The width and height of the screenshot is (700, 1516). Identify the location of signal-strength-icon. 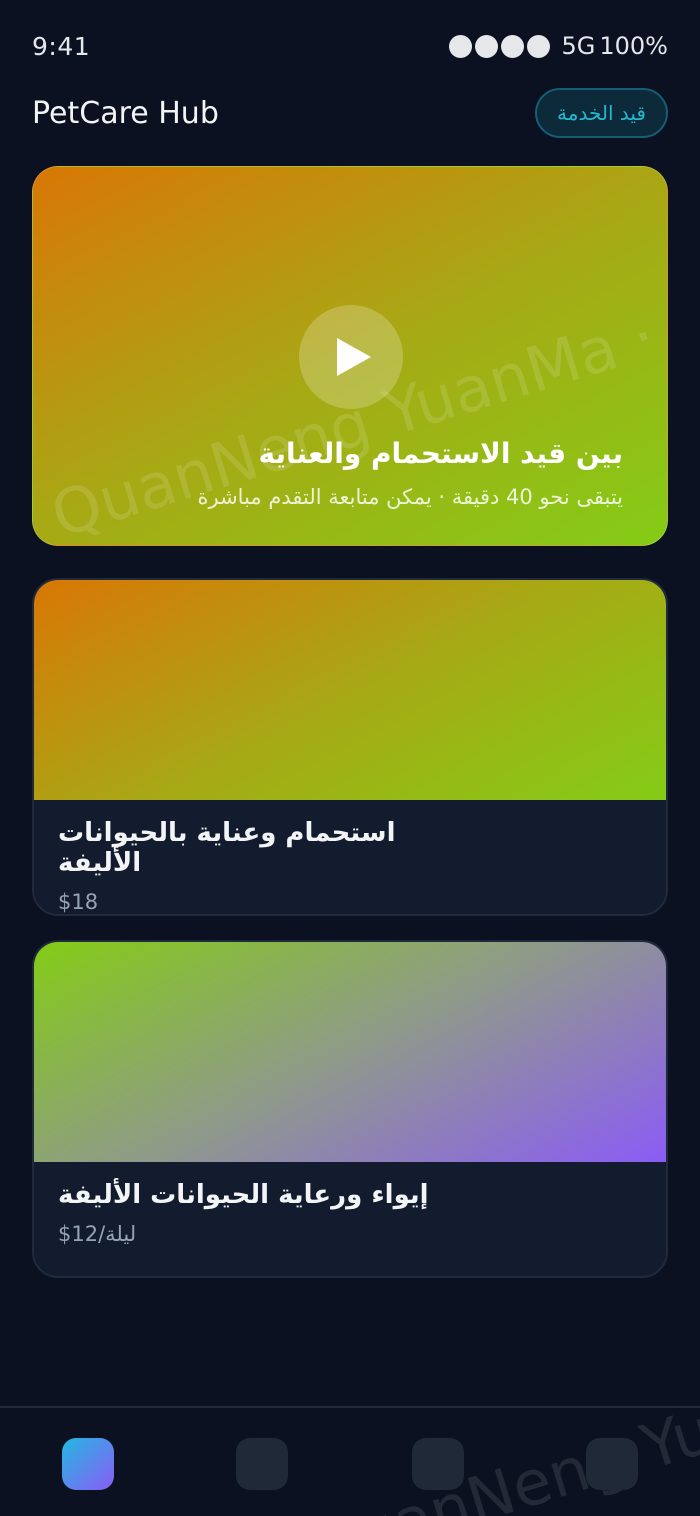
(499, 46).